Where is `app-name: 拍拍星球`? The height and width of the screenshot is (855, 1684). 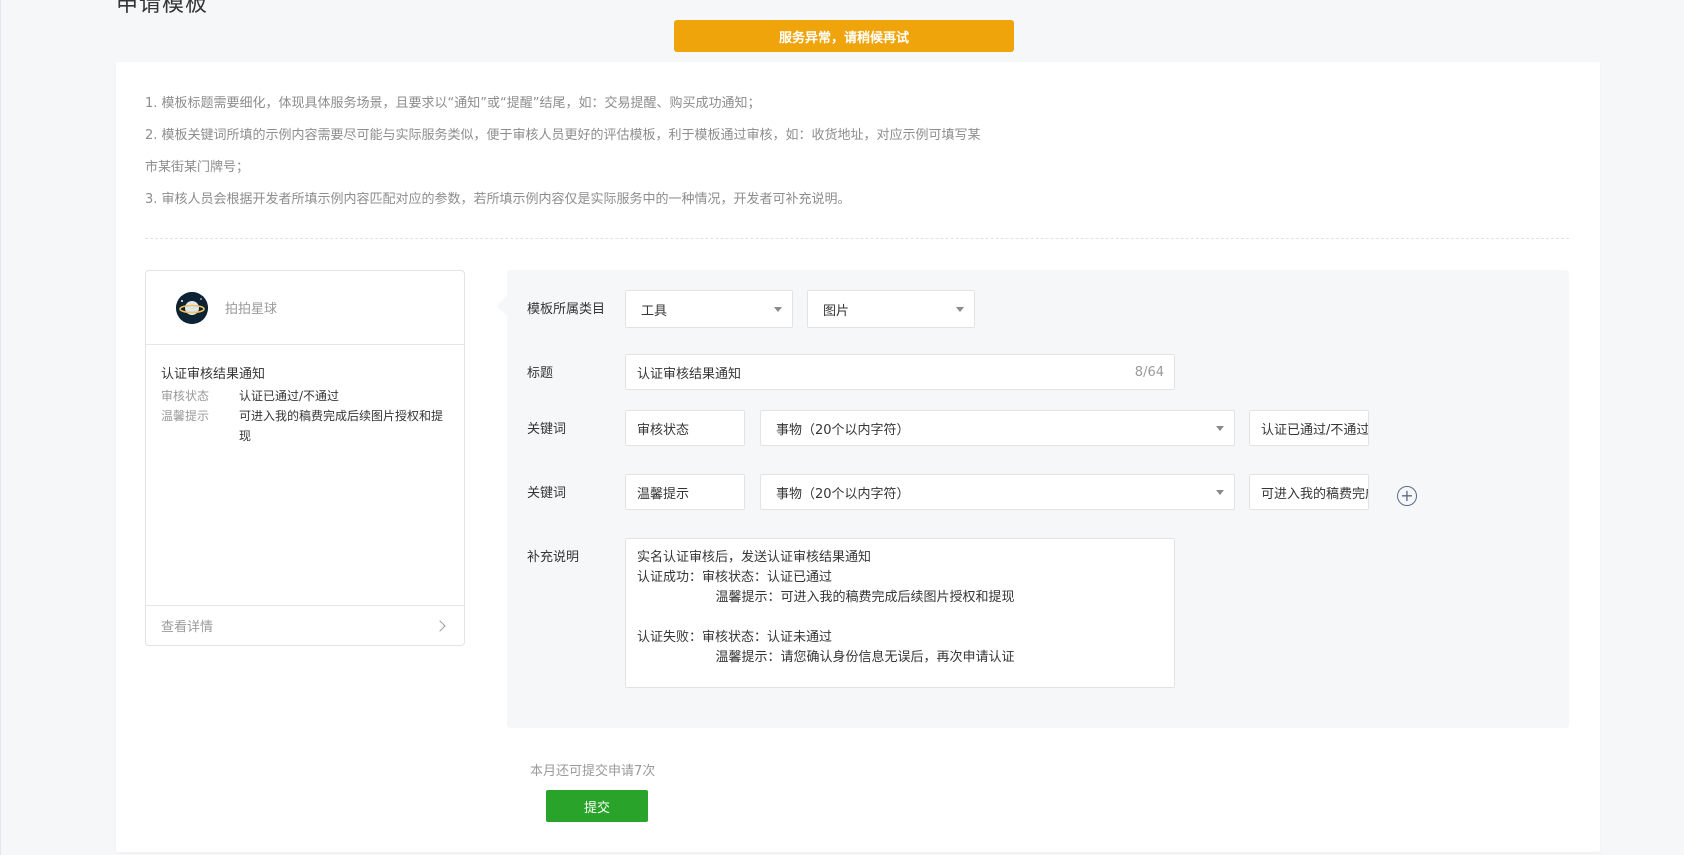 app-name: 拍拍星球 is located at coordinates (251, 309).